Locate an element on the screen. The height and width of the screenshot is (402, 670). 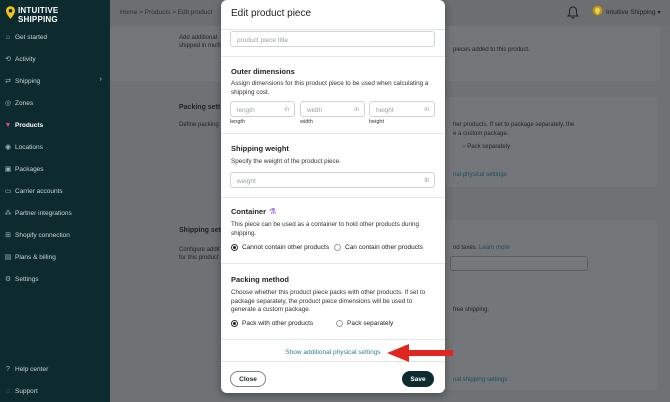
width-label: width is located at coordinates (306, 122).